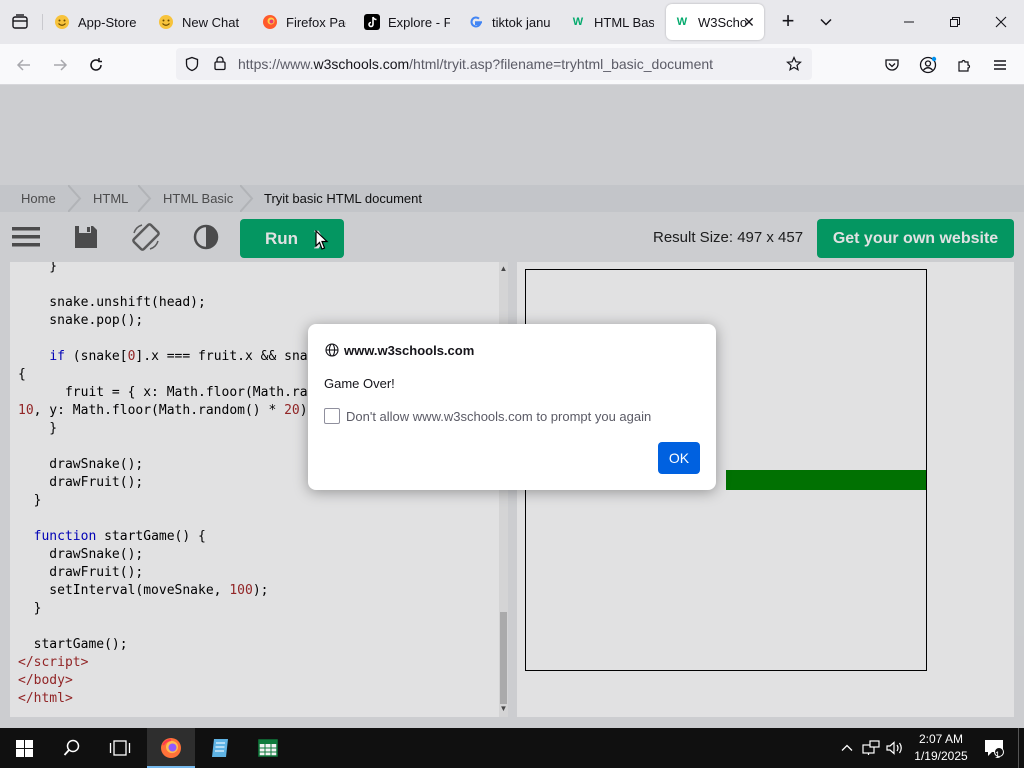 The image size is (1024, 768). I want to click on close-window-button, so click(1001, 22).